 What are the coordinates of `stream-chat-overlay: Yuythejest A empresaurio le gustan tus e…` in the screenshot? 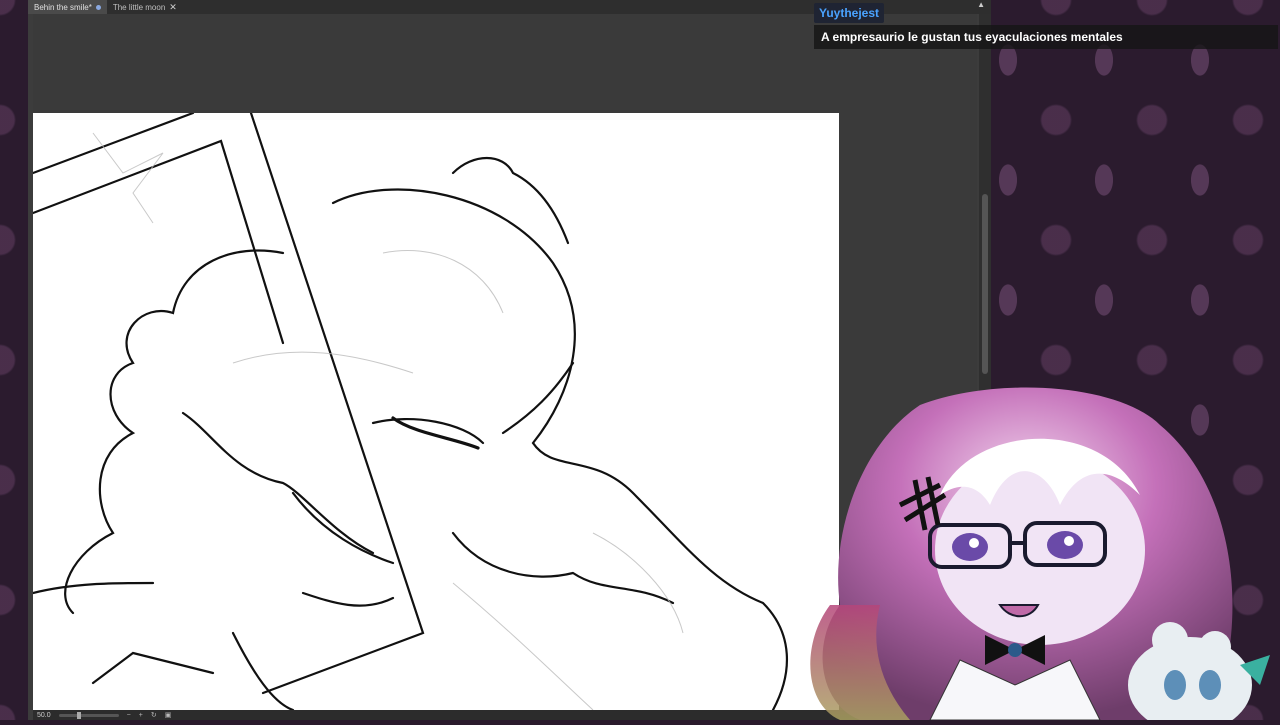 It's located at (1046, 26).